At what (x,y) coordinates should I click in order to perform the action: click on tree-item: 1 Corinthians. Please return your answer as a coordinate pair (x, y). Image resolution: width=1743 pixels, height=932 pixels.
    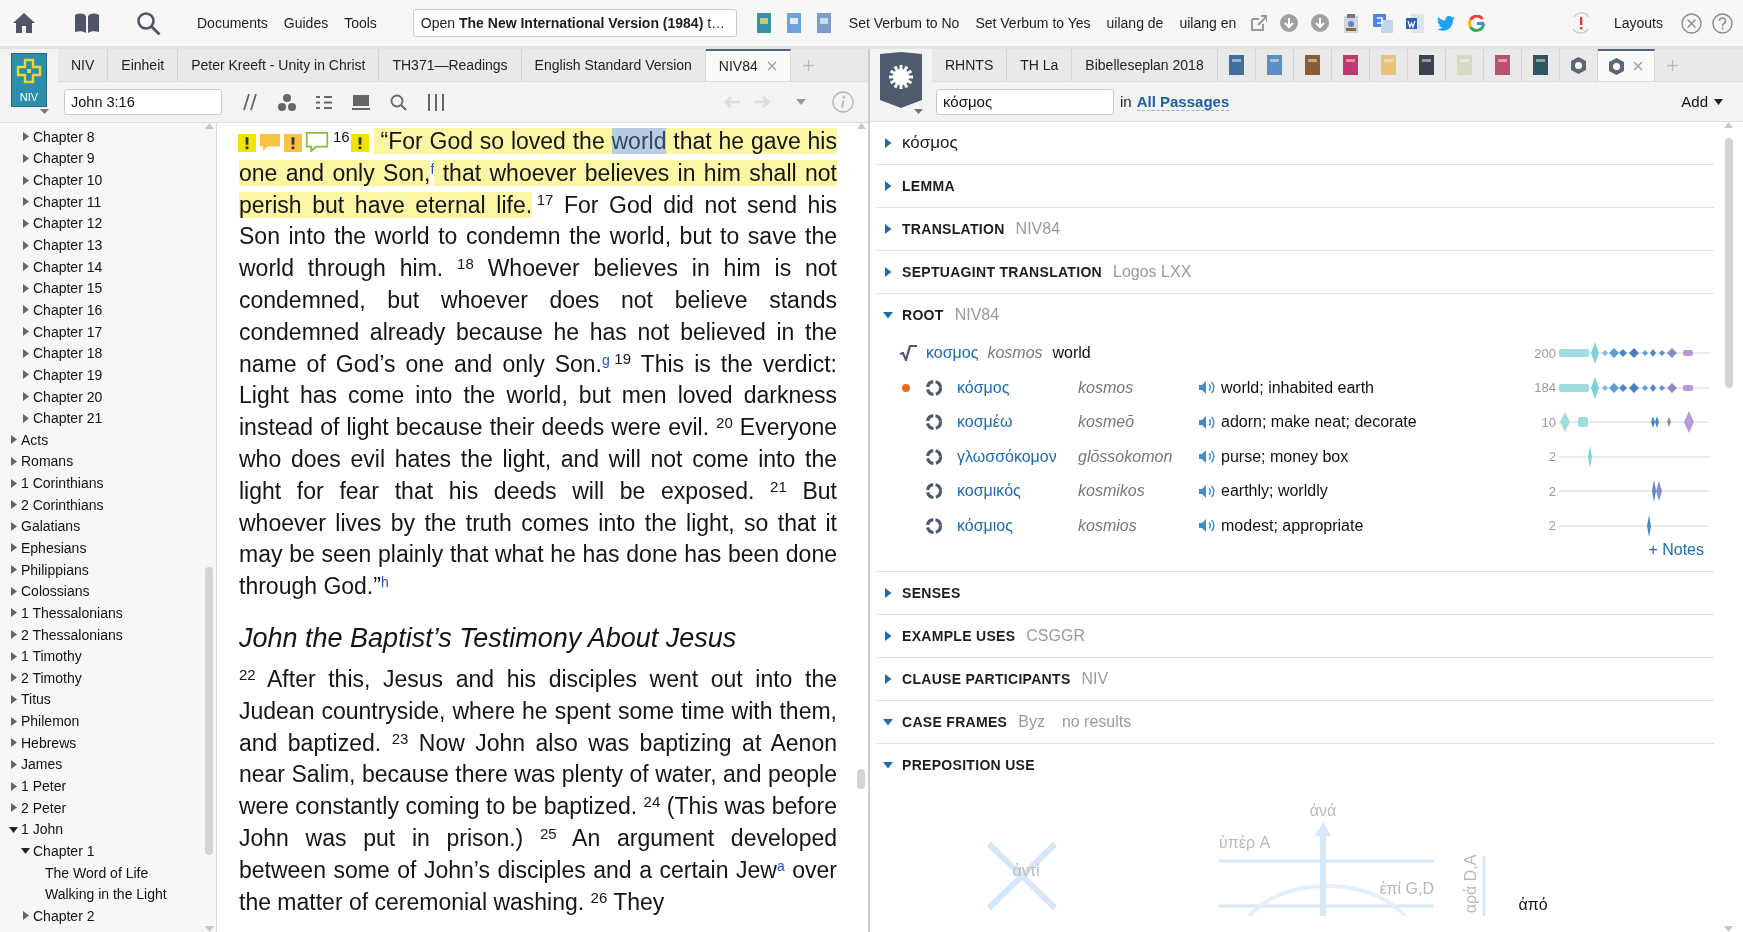
    Looking at the image, I should click on (62, 483).